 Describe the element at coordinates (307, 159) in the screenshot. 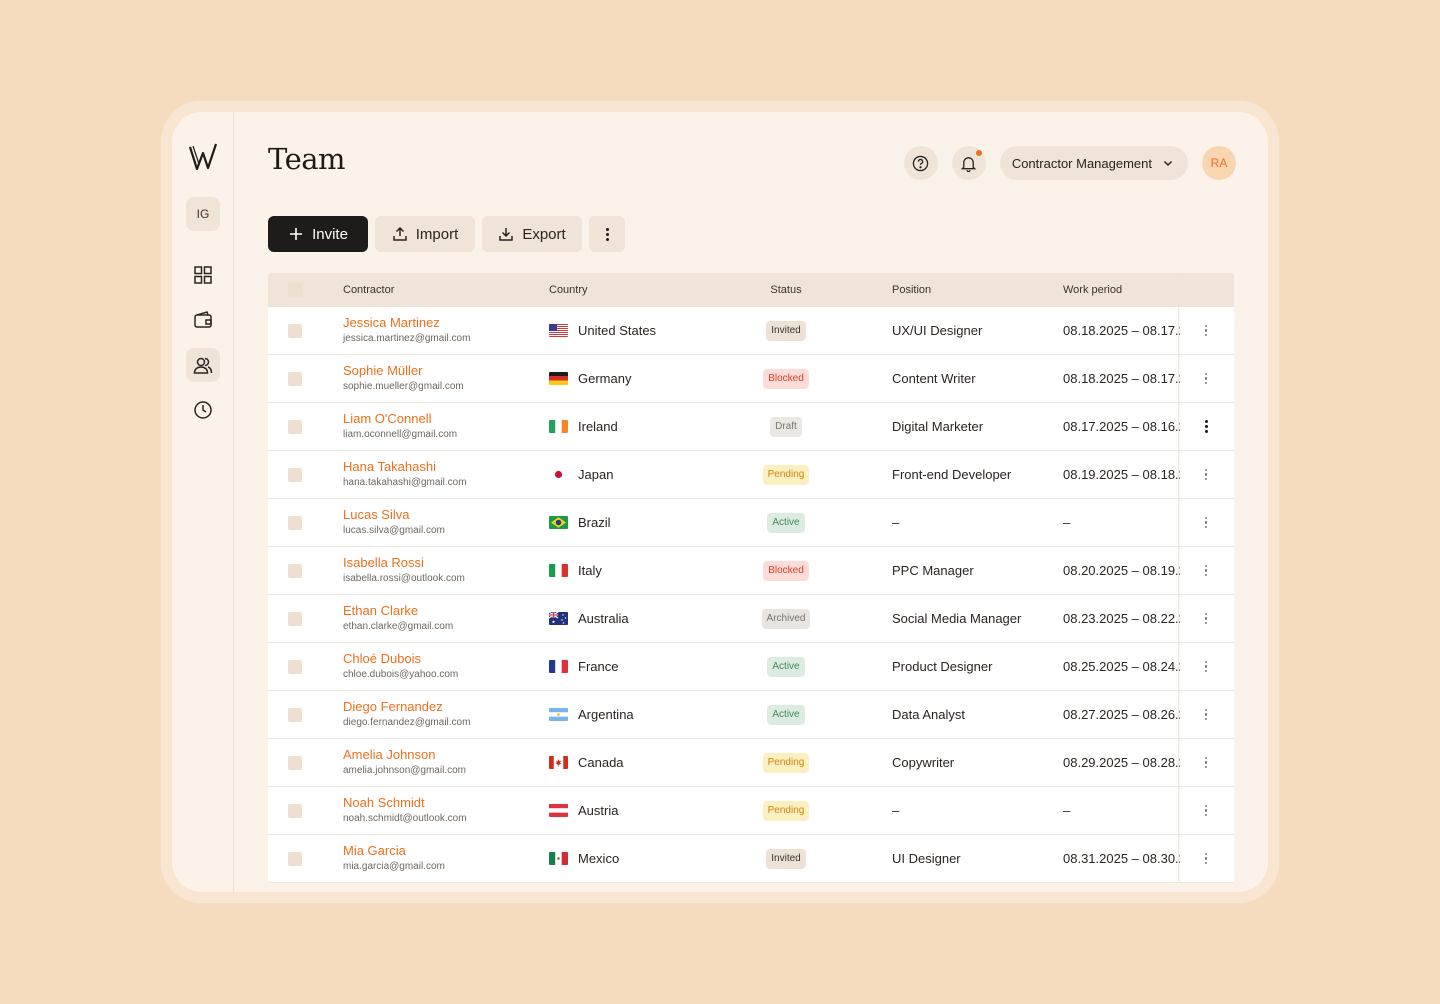

I see `page-title: Team` at that location.